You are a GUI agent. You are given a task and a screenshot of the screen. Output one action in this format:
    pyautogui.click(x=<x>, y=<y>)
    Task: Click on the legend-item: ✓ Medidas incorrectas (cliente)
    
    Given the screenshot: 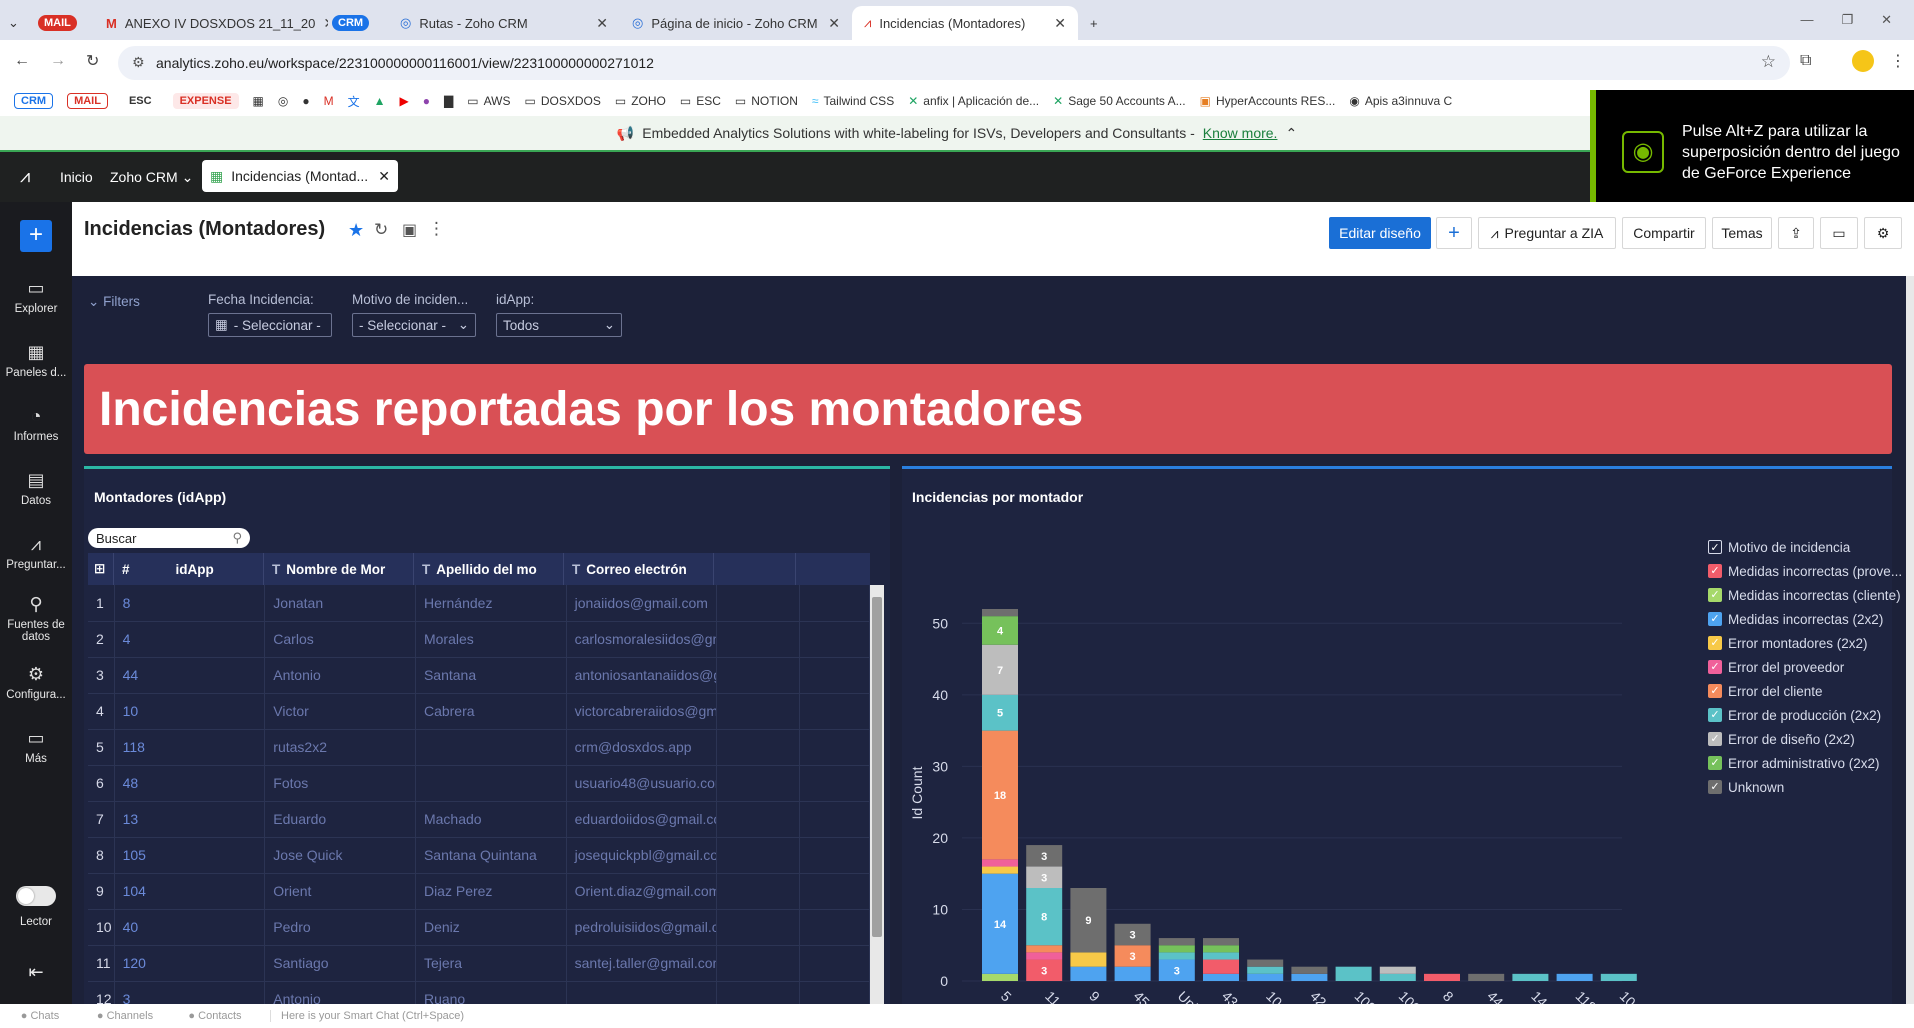 What is the action you would take?
    pyautogui.click(x=1808, y=595)
    